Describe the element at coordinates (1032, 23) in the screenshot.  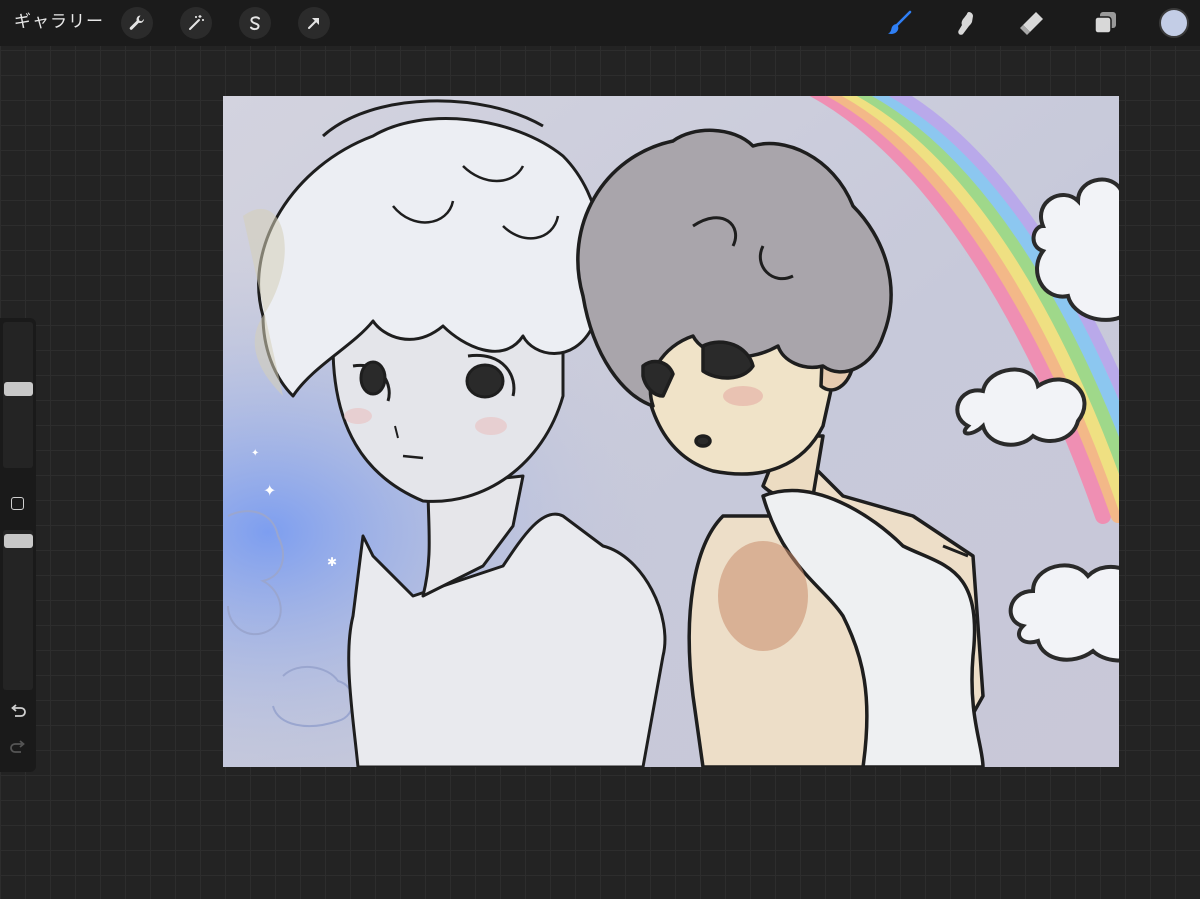
I see `eraser-icon` at that location.